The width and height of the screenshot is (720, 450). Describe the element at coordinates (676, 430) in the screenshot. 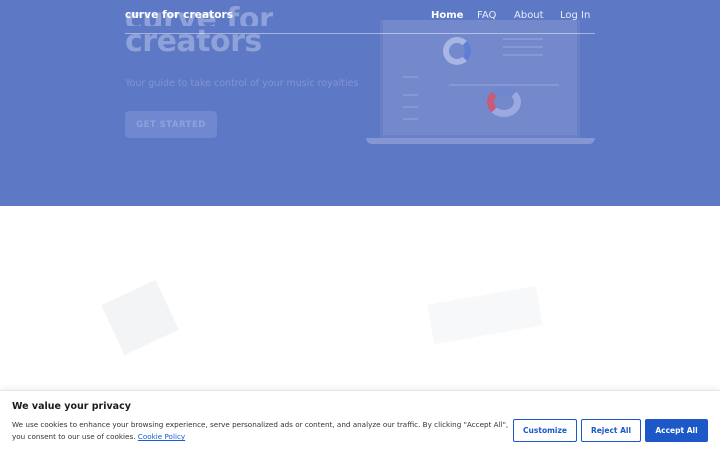

I see `accept-all-button: Accept All` at that location.